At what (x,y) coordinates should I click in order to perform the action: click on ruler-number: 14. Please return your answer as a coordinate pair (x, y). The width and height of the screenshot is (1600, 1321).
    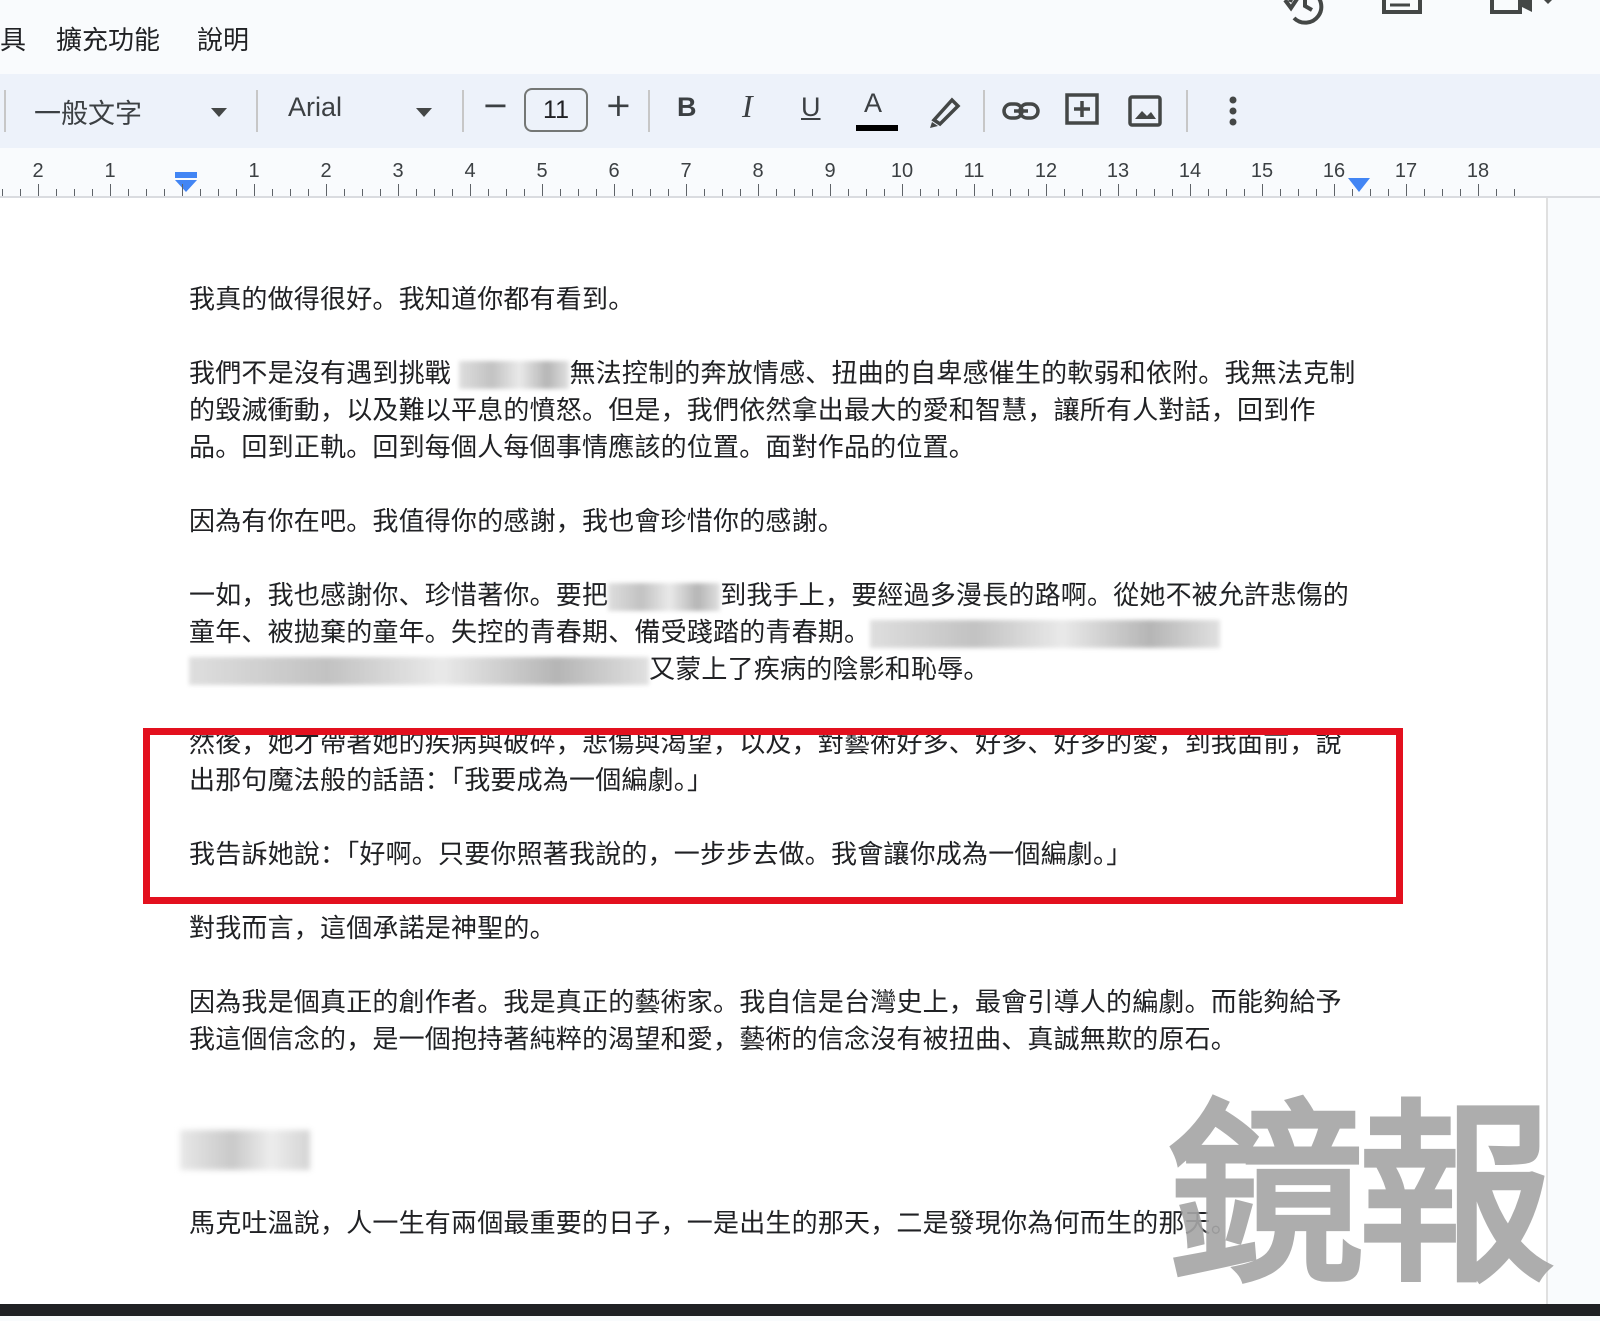
    Looking at the image, I should click on (1190, 171).